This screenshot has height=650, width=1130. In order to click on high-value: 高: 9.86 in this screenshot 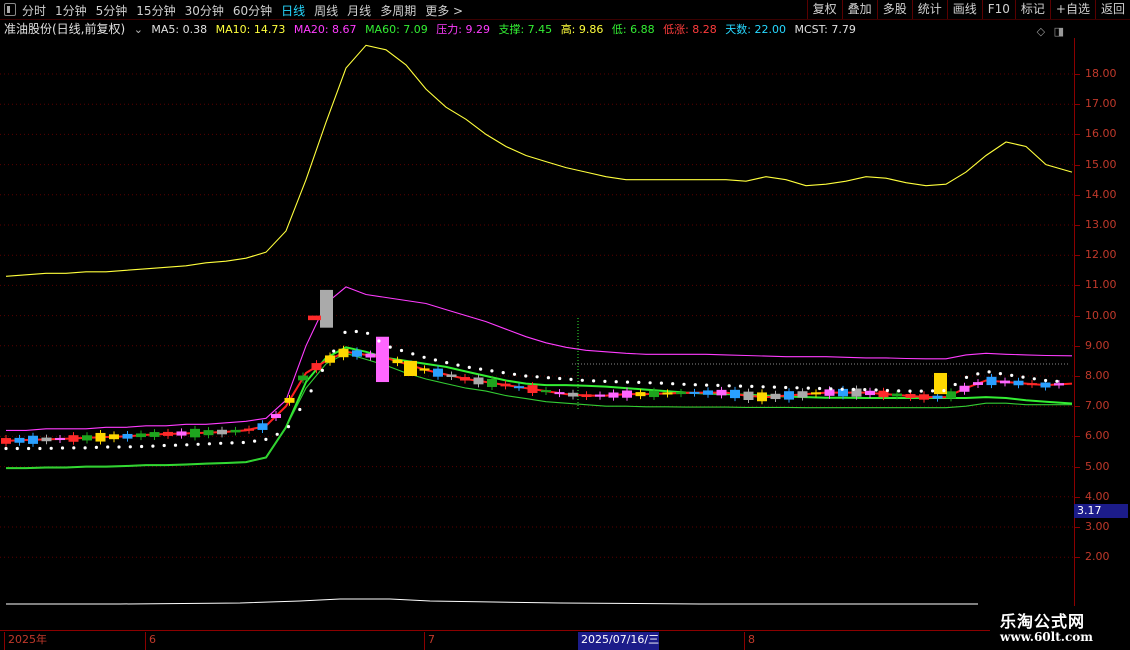, I will do `click(582, 29)`.